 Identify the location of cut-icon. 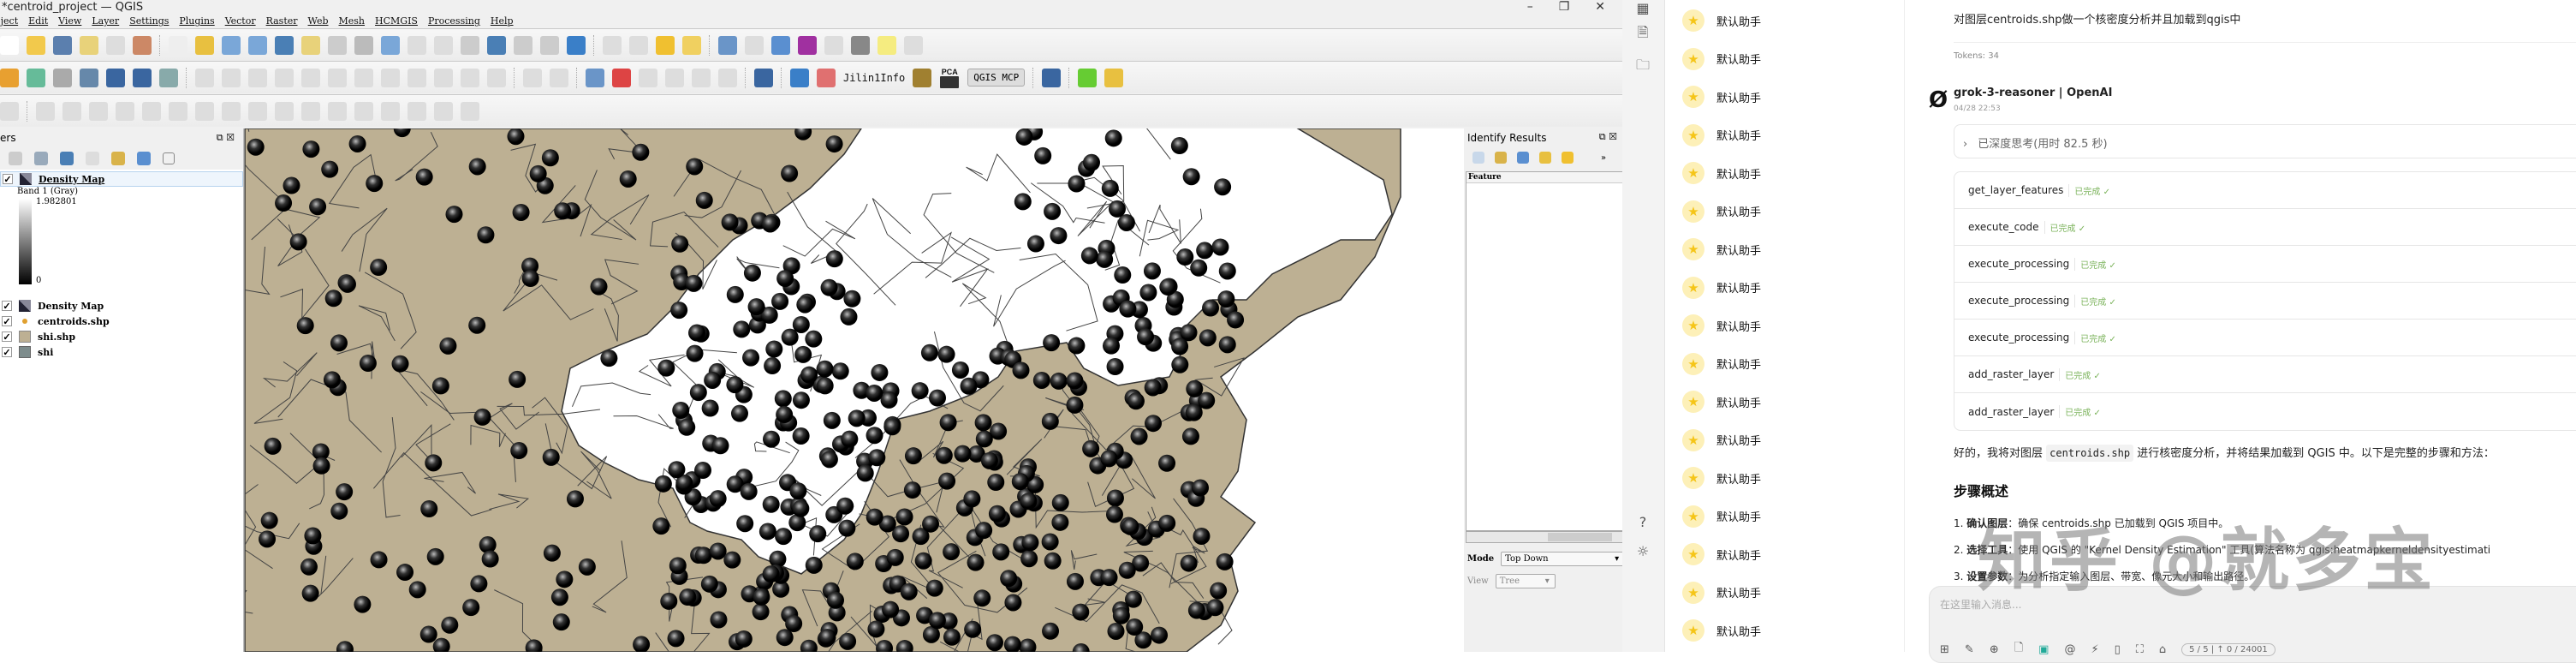
(391, 77).